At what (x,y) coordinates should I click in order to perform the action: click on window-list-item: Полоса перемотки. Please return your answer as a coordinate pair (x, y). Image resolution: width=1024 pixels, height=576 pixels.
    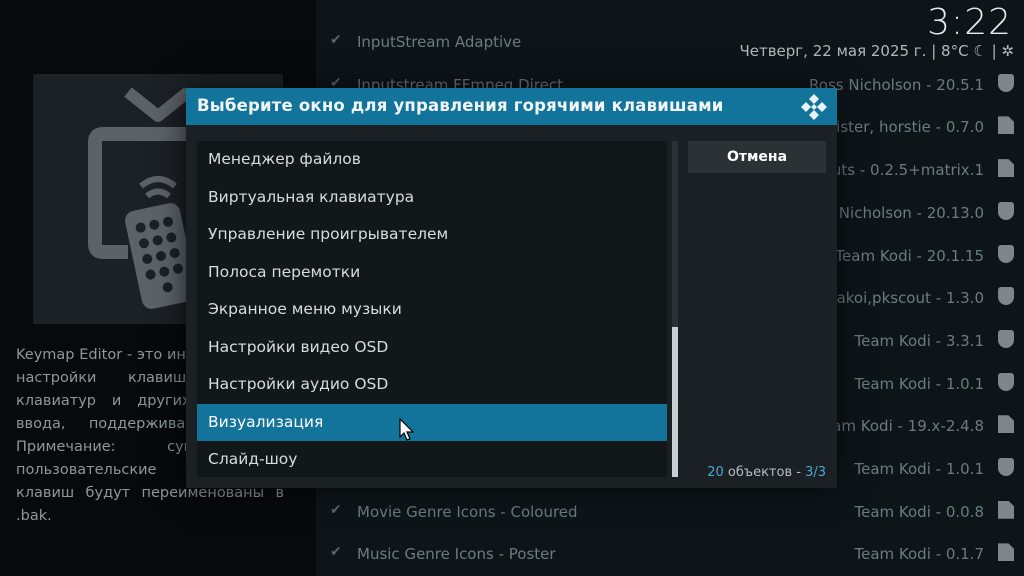
    Looking at the image, I should click on (432, 272).